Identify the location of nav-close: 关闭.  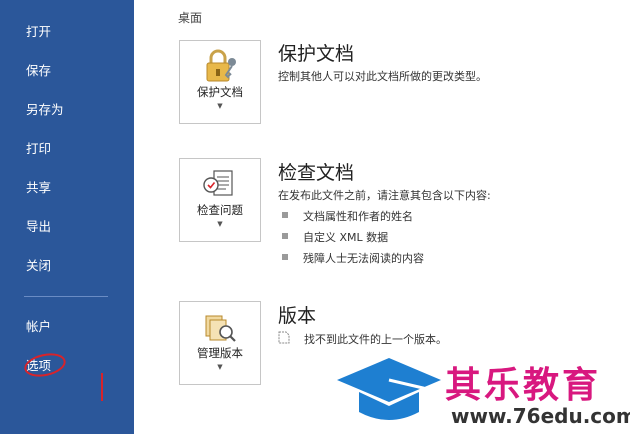
(38, 266).